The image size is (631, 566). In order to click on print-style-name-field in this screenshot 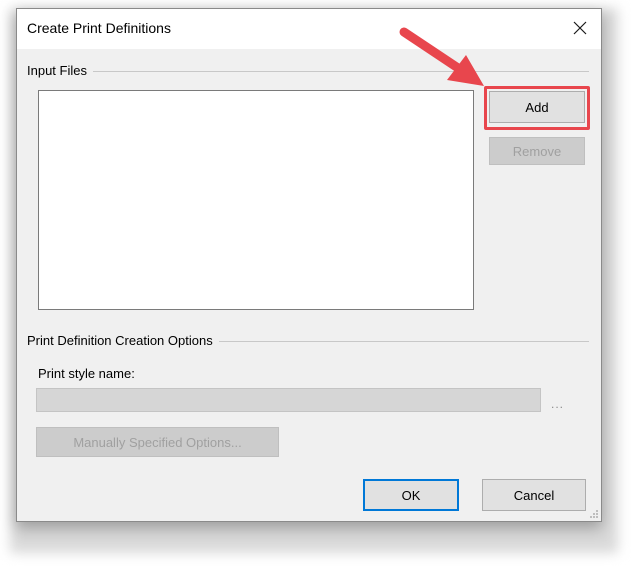, I will do `click(288, 400)`.